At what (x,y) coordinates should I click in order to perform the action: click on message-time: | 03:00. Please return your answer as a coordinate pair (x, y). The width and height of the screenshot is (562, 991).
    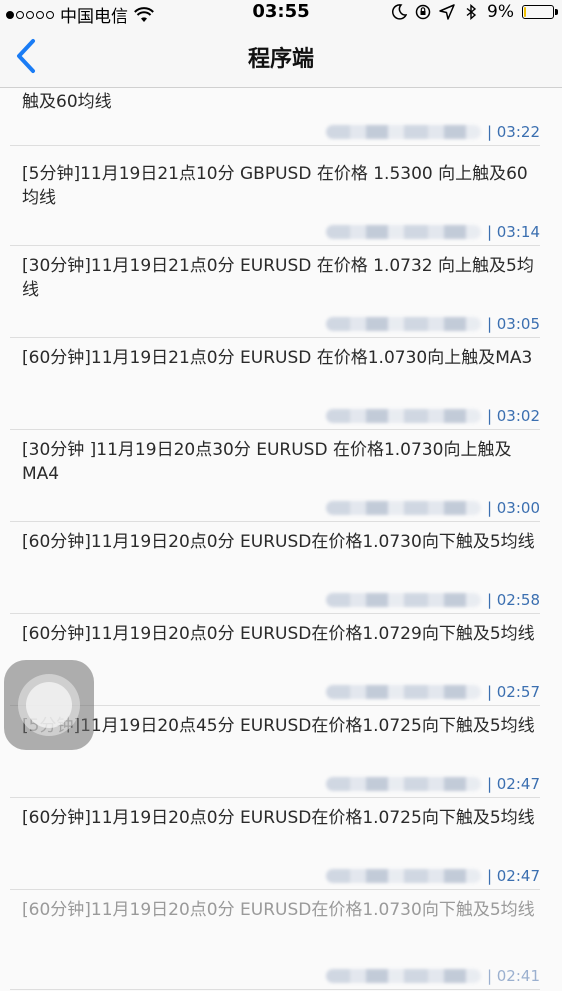
    Looking at the image, I should click on (513, 508).